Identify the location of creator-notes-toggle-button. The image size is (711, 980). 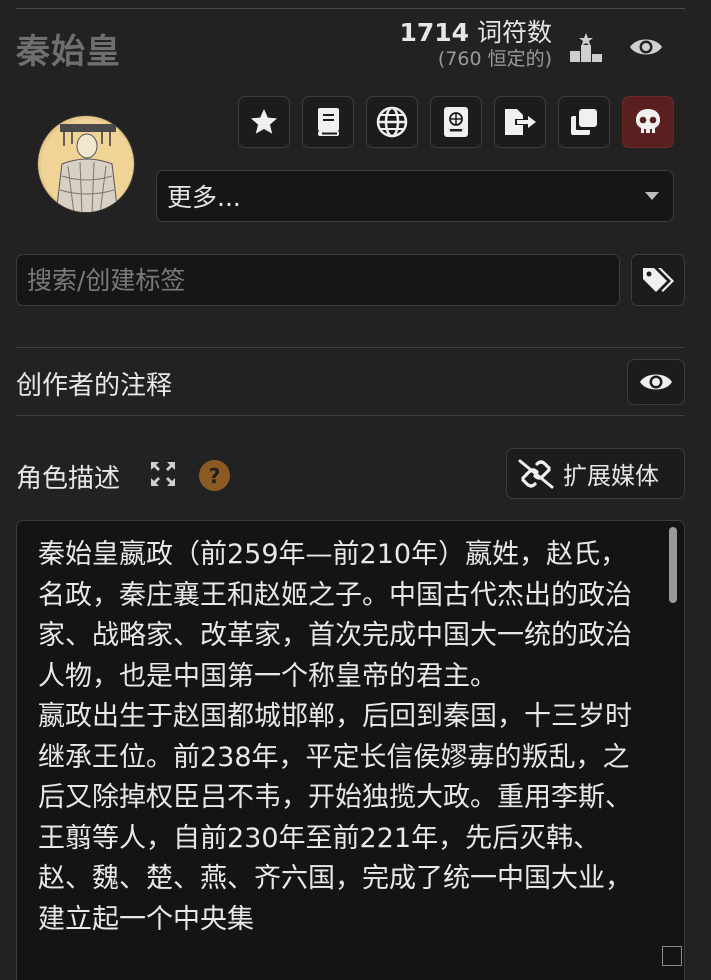
(656, 382).